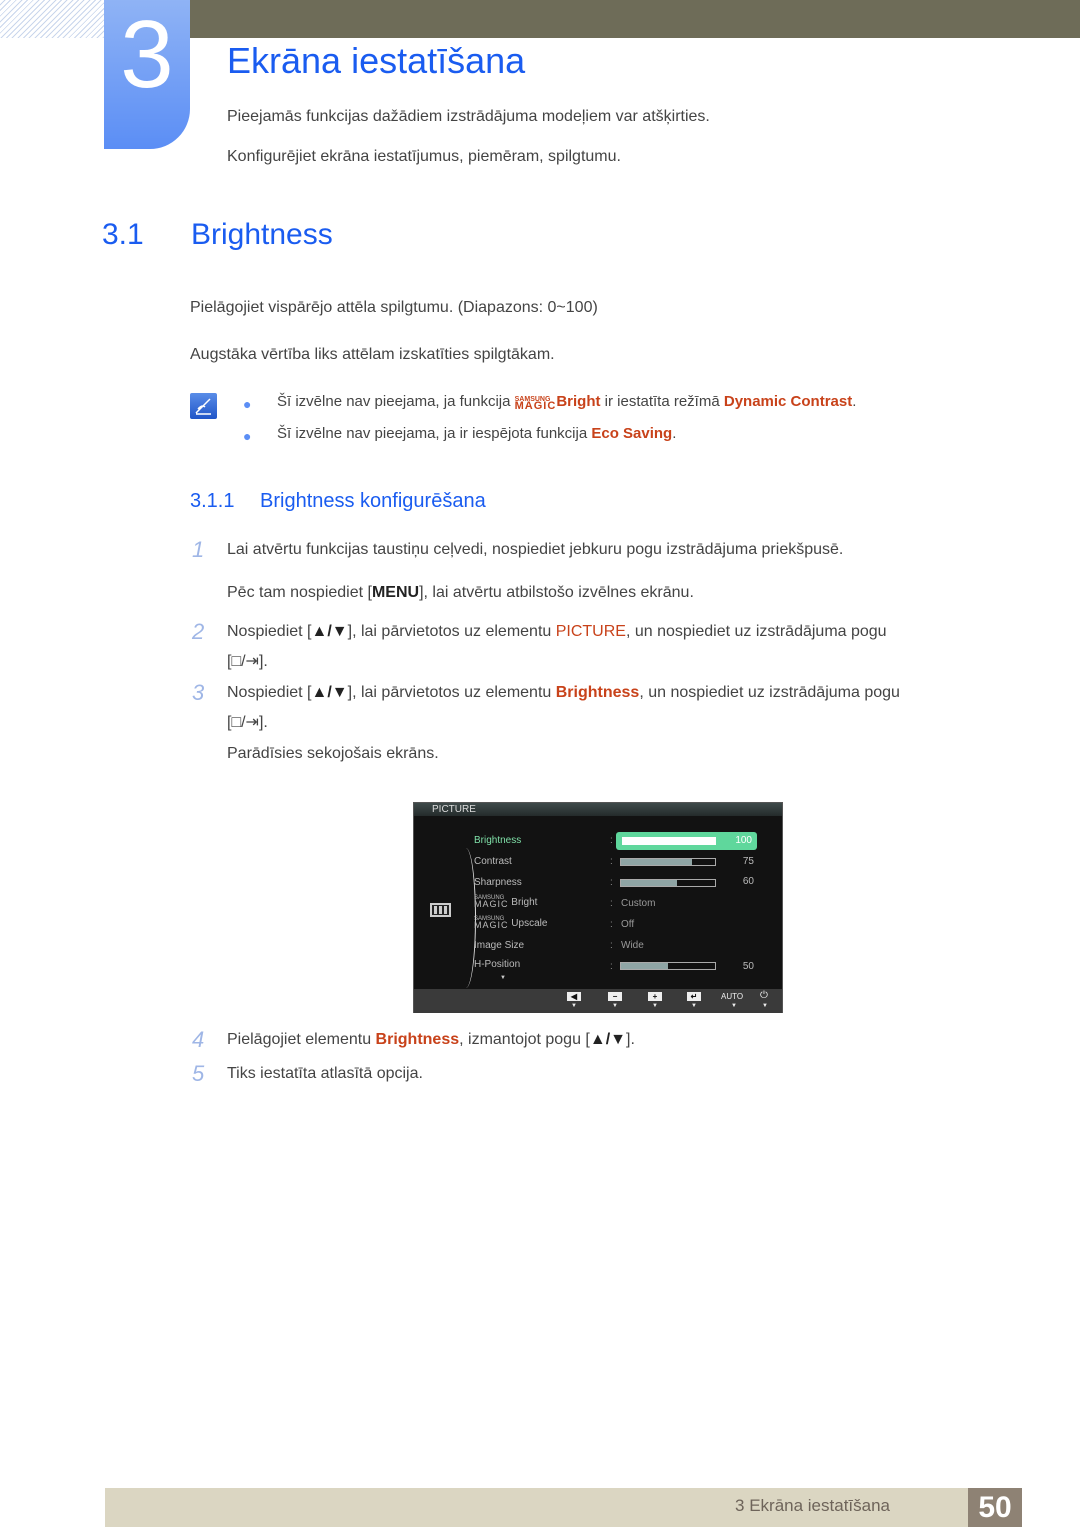 This screenshot has width=1080, height=1527. Describe the element at coordinates (630, 1039) in the screenshot. I see `t: ].` at that location.